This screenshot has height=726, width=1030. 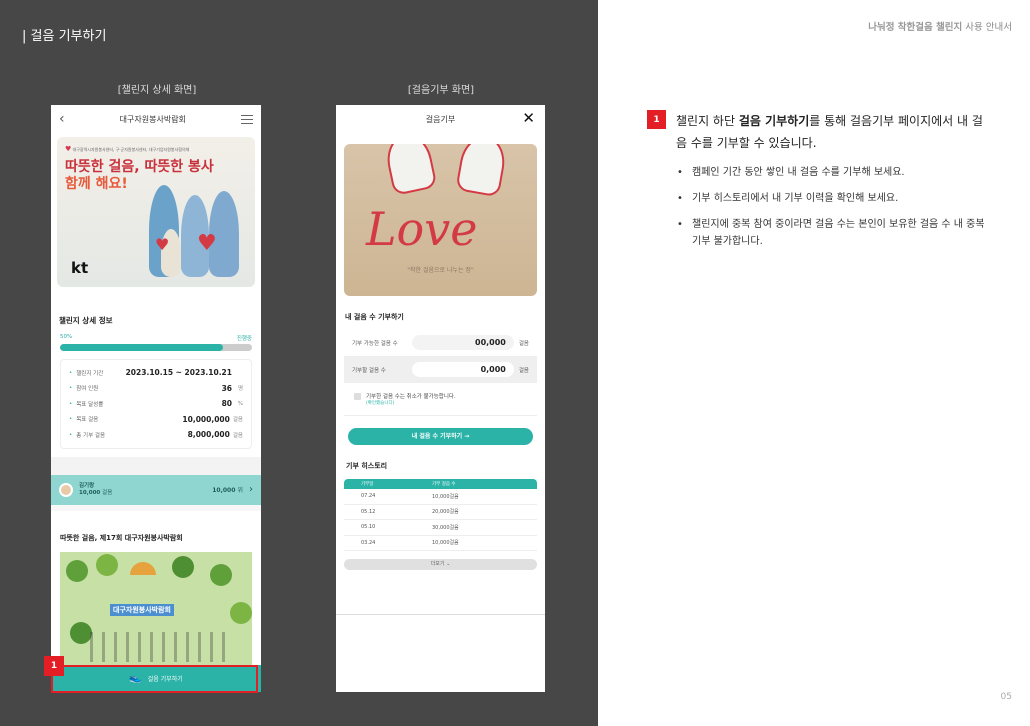 I want to click on available-steps-value: 00,000, so click(x=463, y=342).